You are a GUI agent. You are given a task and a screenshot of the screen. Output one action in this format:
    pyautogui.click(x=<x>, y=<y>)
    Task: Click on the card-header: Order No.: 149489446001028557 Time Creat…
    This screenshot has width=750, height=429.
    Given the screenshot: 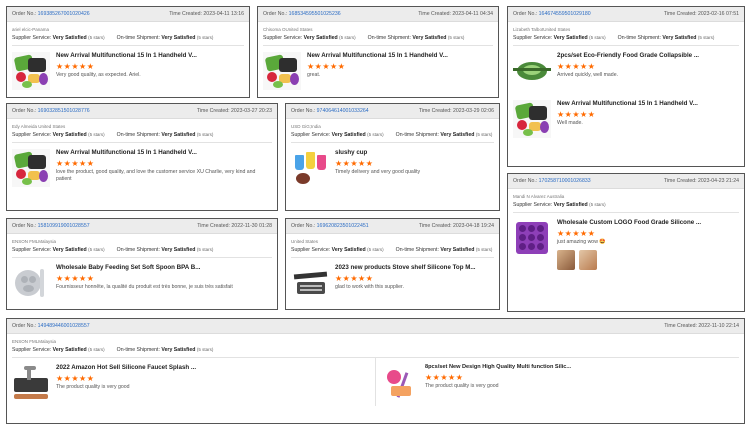 What is the action you would take?
    pyautogui.click(x=375, y=326)
    